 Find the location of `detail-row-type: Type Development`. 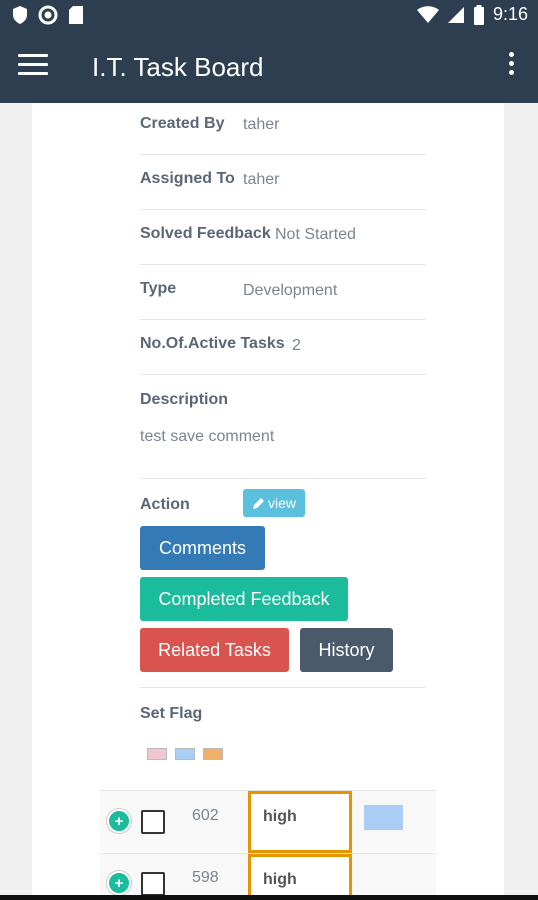

detail-row-type: Type Development is located at coordinates (283, 292).